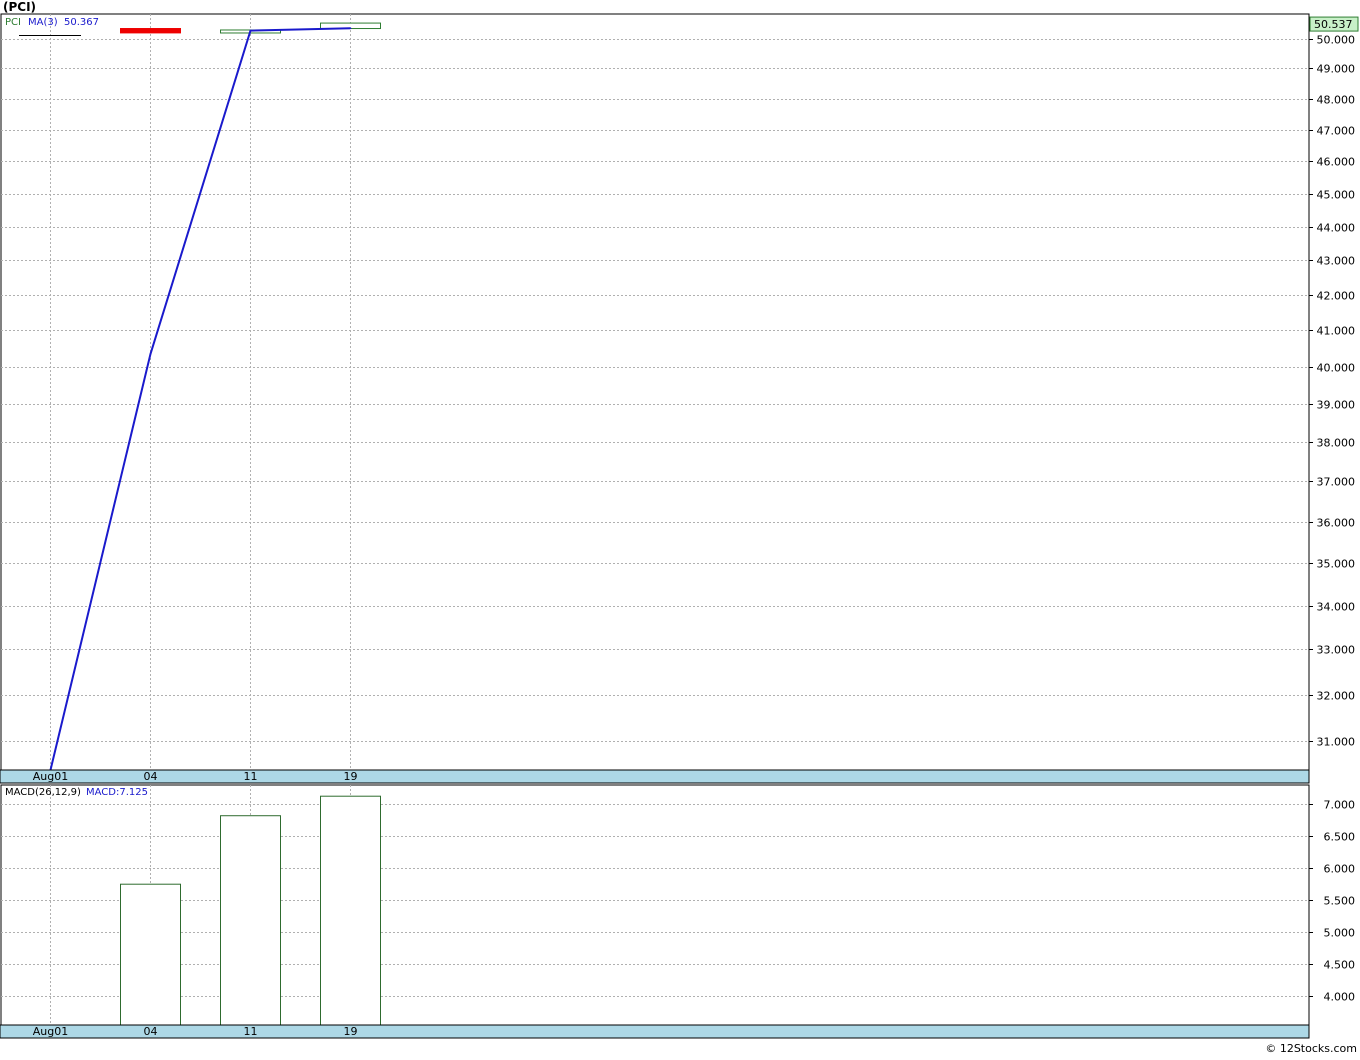  What do you see at coordinates (251, 776) in the screenshot?
I see `price-x-tick-label: 11` at bounding box center [251, 776].